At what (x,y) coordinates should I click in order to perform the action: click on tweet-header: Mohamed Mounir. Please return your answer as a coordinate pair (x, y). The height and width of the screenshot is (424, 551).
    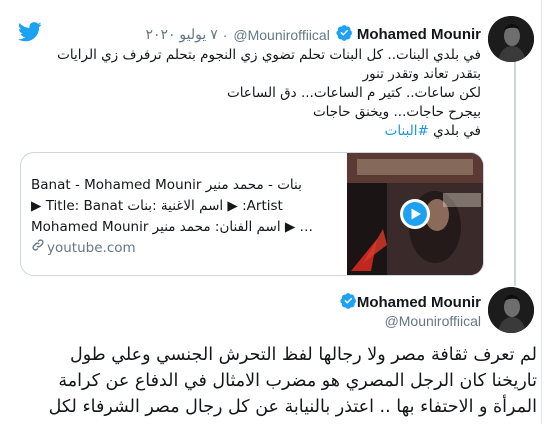
    Looking at the image, I should click on (407, 302).